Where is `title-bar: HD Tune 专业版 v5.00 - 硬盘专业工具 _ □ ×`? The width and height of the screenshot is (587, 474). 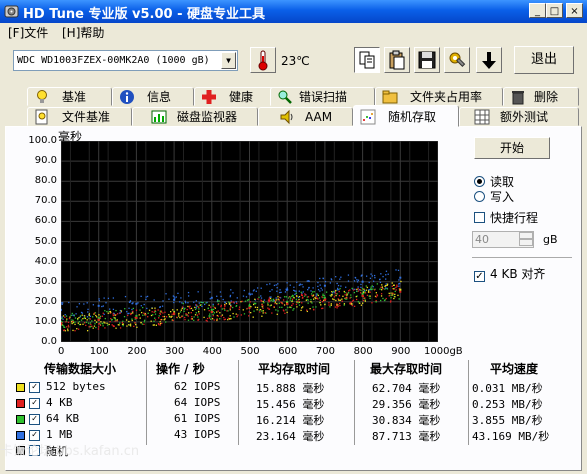 title-bar: HD Tune 专业版 v5.00 - 硬盘专业工具 _ □ × is located at coordinates (293, 11).